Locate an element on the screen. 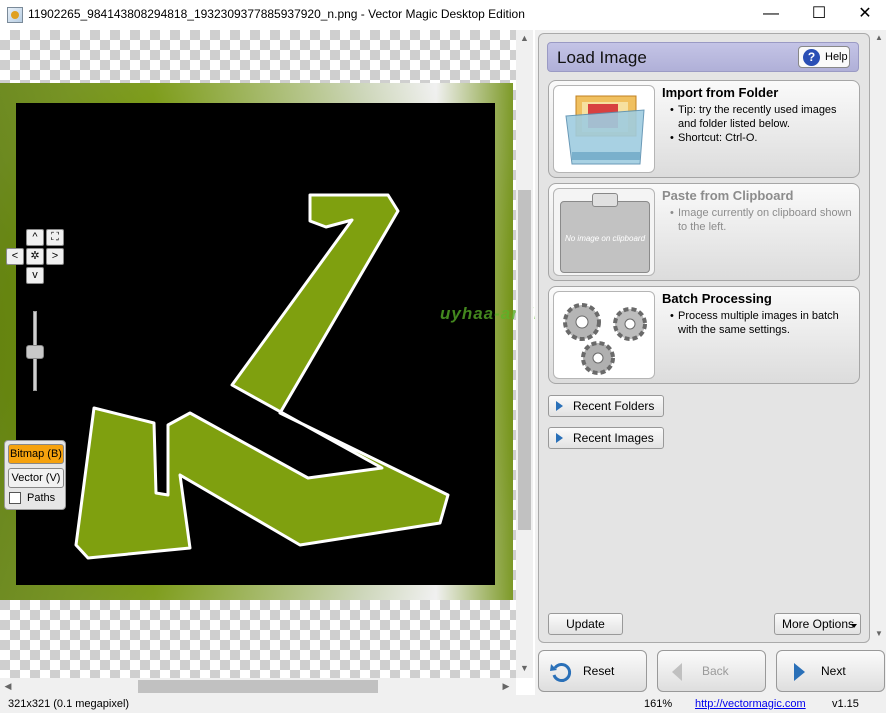 The width and height of the screenshot is (886, 713). bitmap-mode-button: Bitmap (B) is located at coordinates (36, 454).